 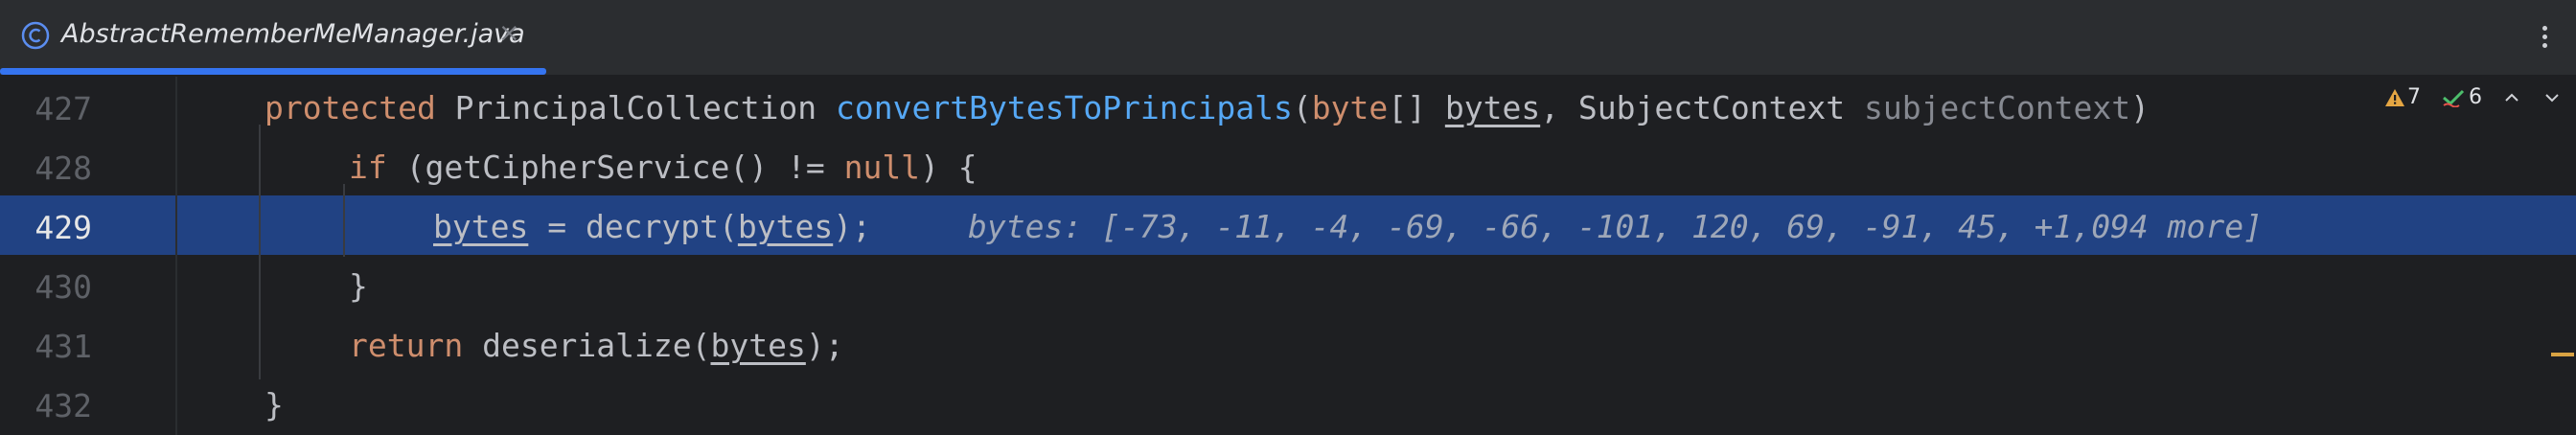 I want to click on line-number: 429, so click(x=63, y=227).